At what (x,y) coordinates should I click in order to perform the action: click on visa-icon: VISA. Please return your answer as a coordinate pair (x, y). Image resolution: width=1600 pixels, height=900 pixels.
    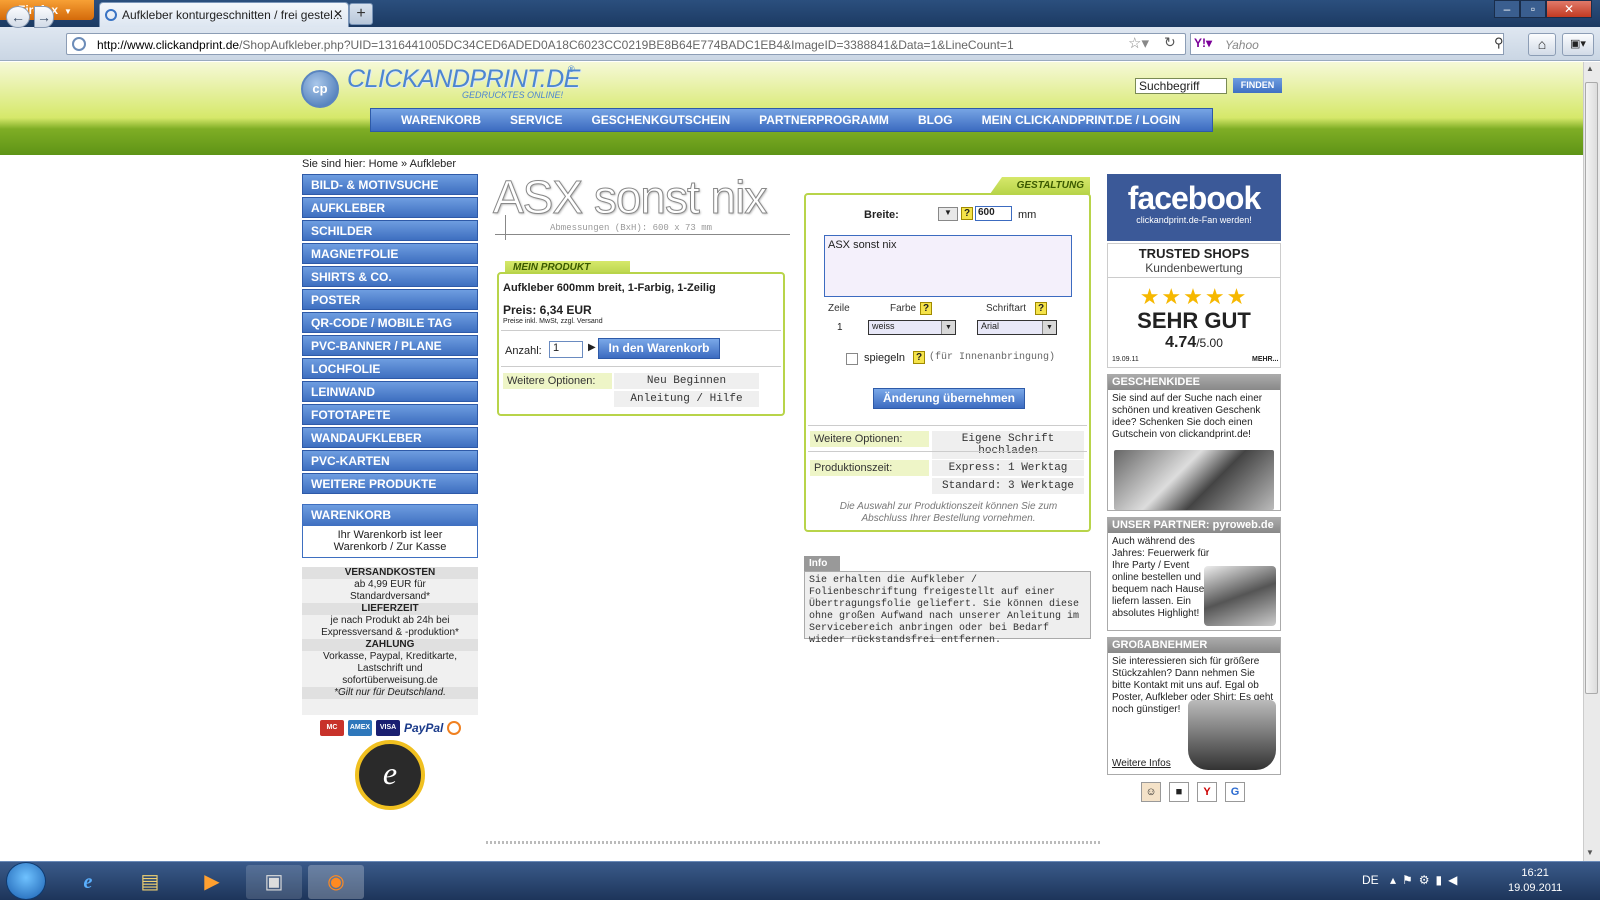
    Looking at the image, I should click on (388, 728).